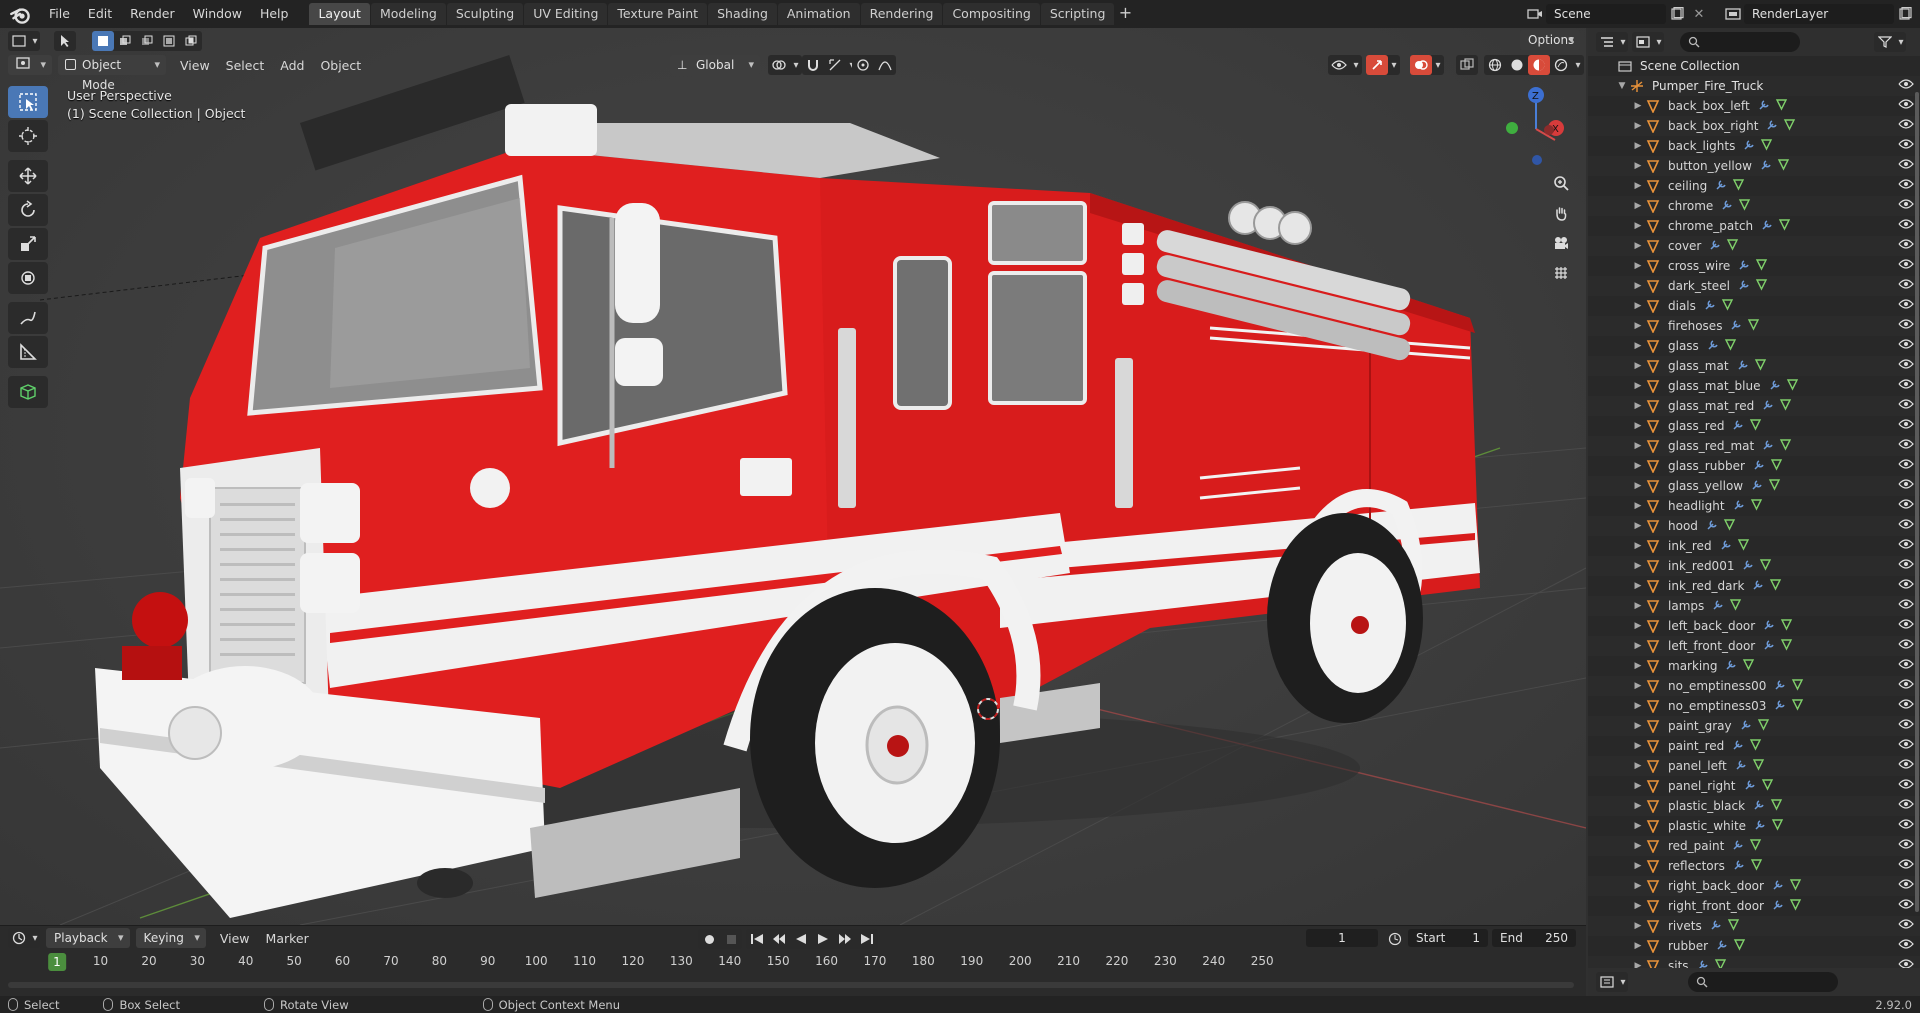  Describe the element at coordinates (1607, 42) in the screenshot. I see `outliner-editor-icon` at that location.